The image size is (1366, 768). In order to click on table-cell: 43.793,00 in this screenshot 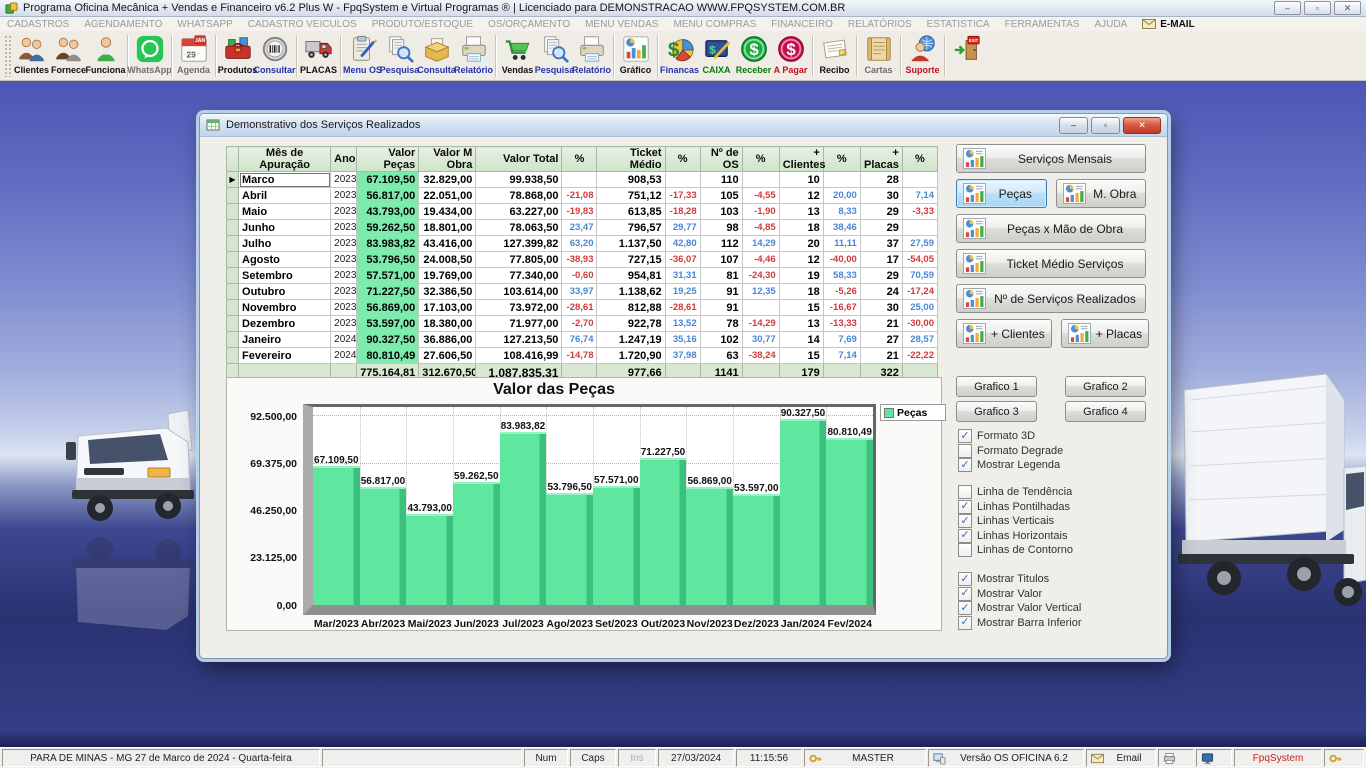, I will do `click(388, 211)`.